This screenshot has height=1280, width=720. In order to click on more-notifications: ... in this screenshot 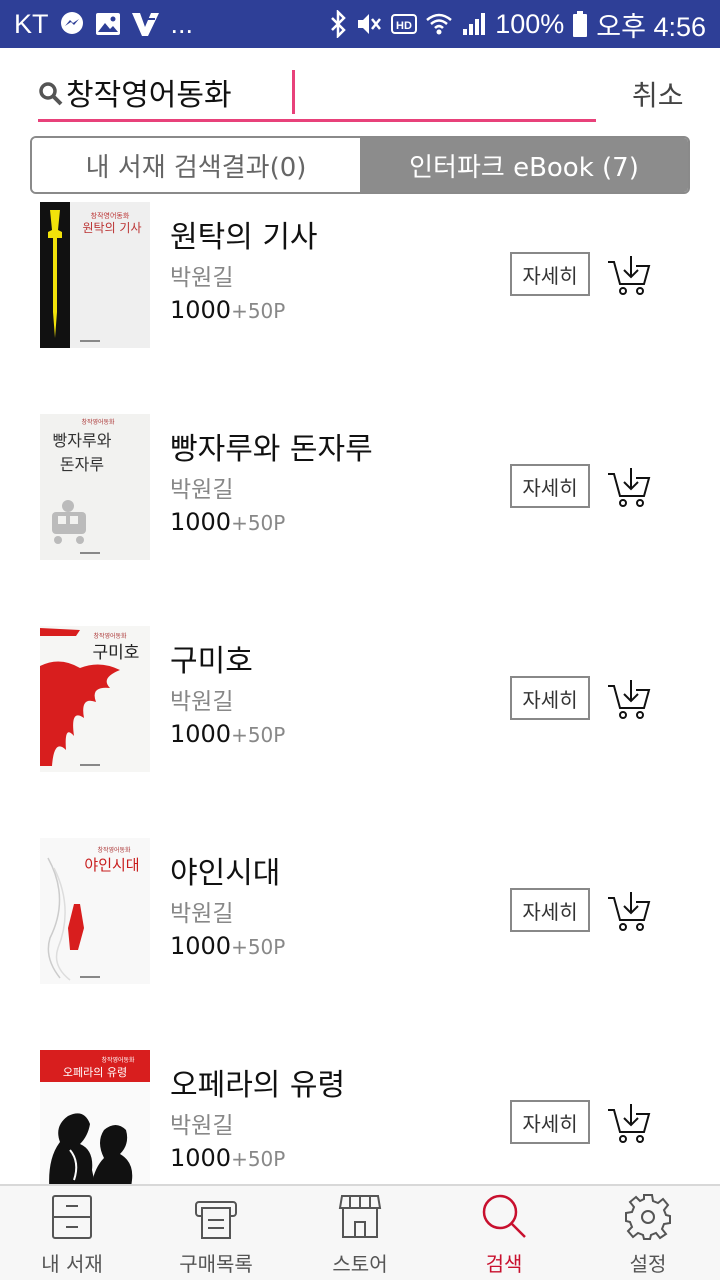, I will do `click(182, 23)`.